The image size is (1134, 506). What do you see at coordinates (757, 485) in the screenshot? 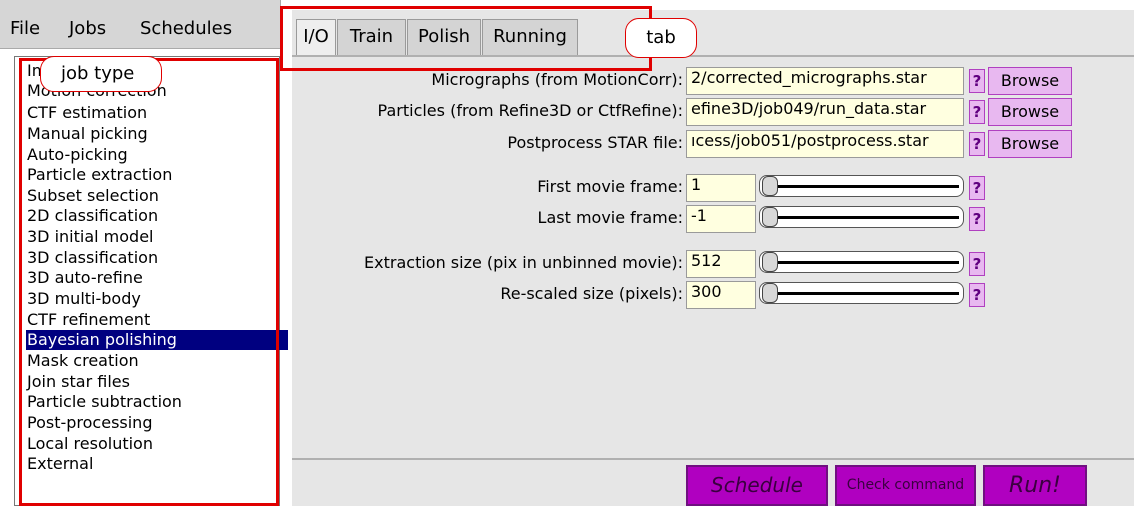
I see `schedule-button: Schedule` at bounding box center [757, 485].